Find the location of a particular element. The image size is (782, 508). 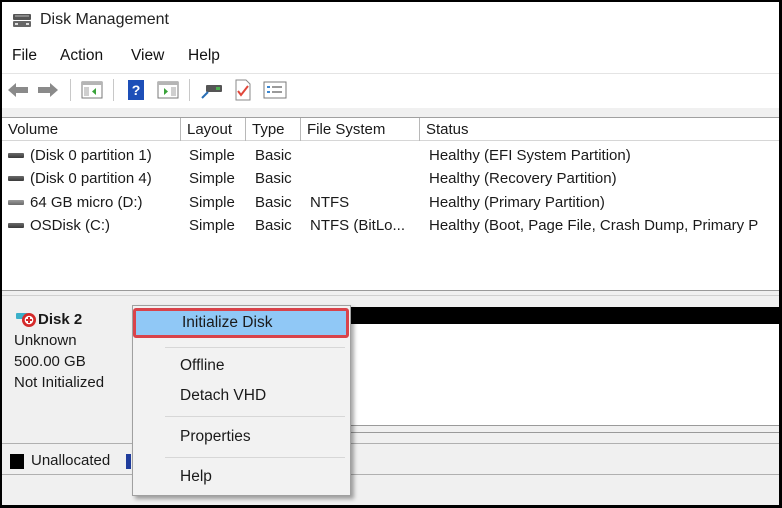

menu-item-detach-vhd: Detach VHD is located at coordinates (241, 396).